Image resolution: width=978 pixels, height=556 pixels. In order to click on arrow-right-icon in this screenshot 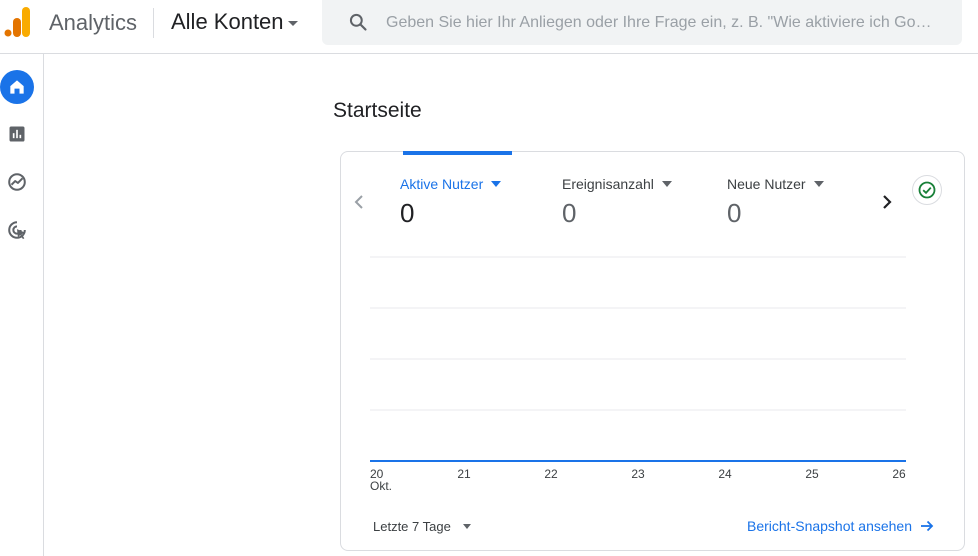, I will do `click(927, 526)`.